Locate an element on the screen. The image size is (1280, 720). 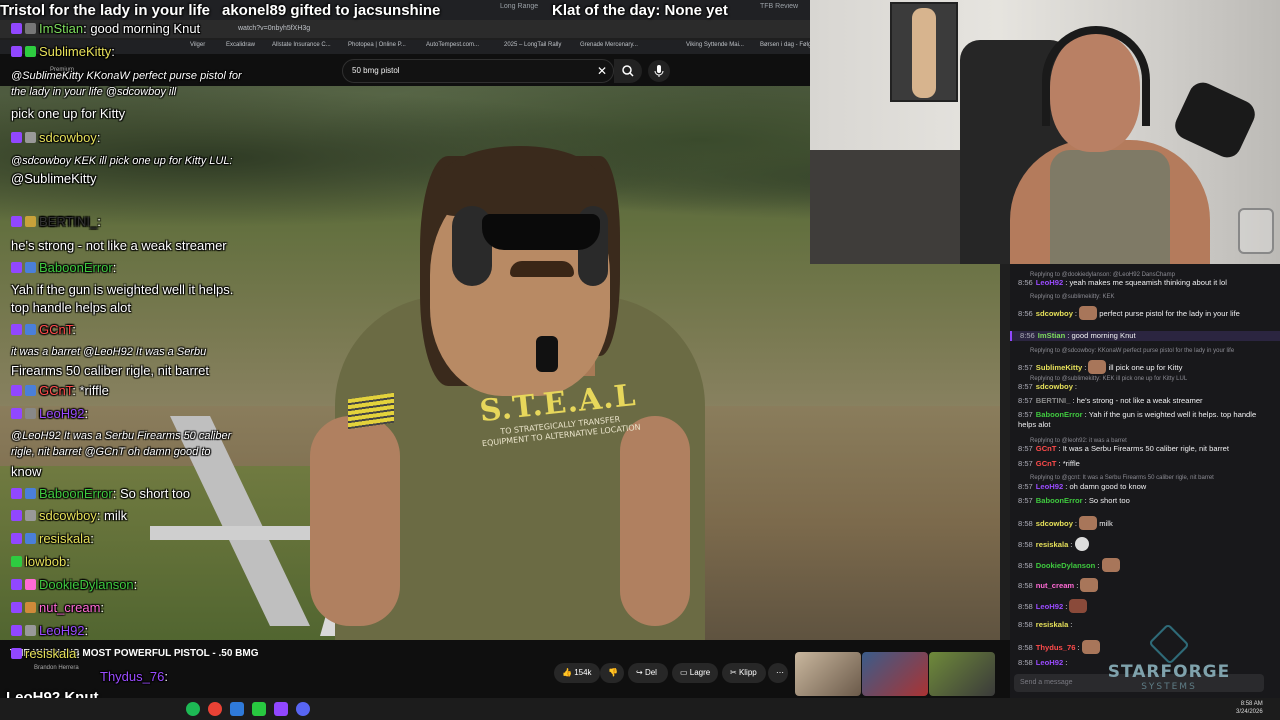
bookmark: 2025 – LongTail Rally is located at coordinates (532, 45).